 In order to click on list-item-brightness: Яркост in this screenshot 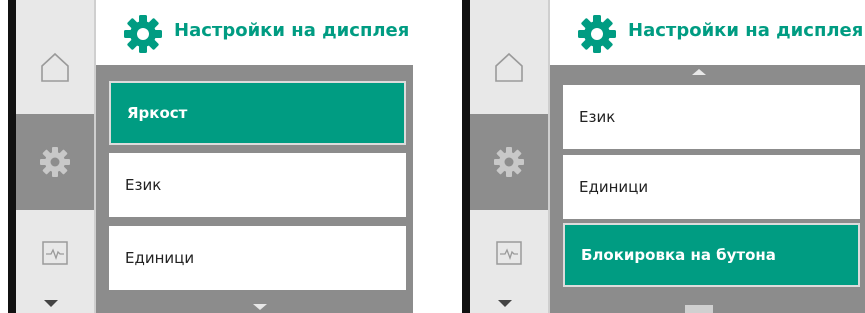, I will do `click(257, 113)`.